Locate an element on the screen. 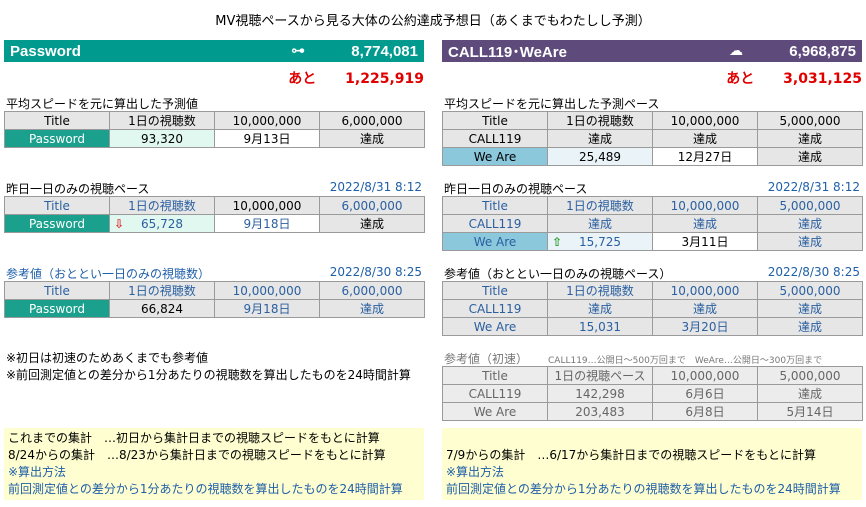 The width and height of the screenshot is (866, 507). goal-date: 9月13日 is located at coordinates (267, 138).